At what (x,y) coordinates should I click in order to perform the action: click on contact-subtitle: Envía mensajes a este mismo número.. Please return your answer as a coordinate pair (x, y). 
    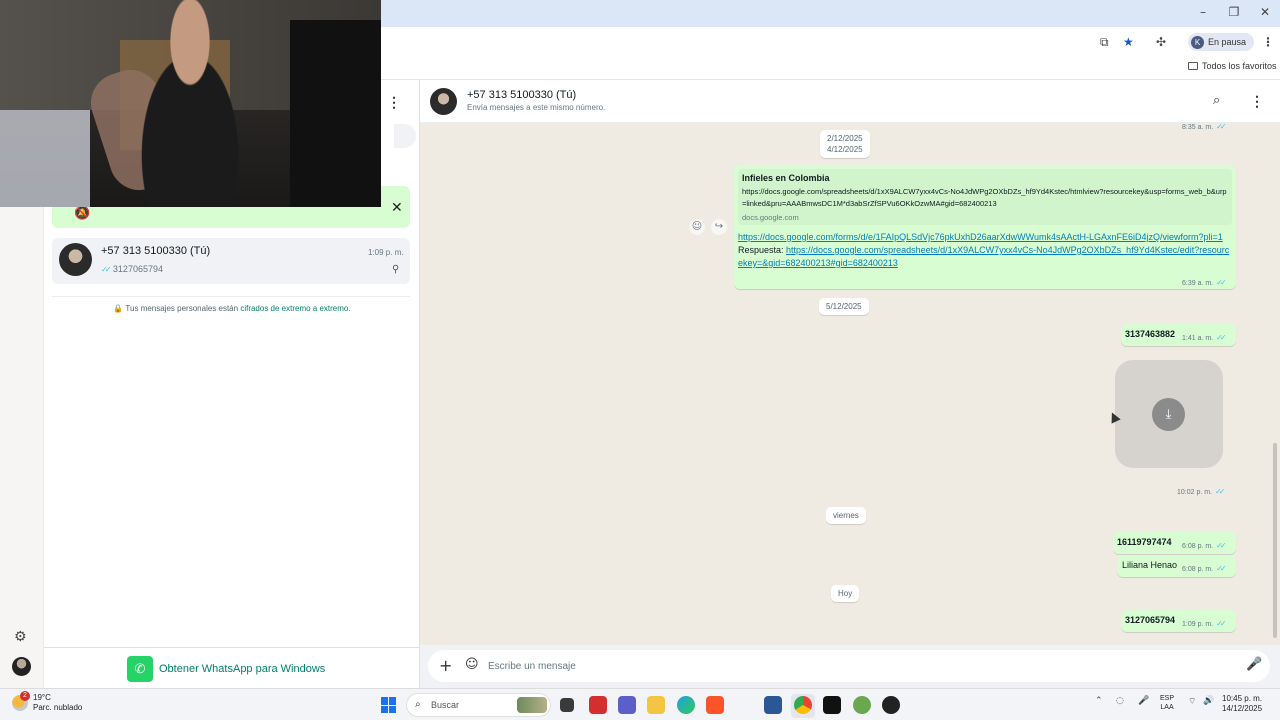
    Looking at the image, I should click on (536, 107).